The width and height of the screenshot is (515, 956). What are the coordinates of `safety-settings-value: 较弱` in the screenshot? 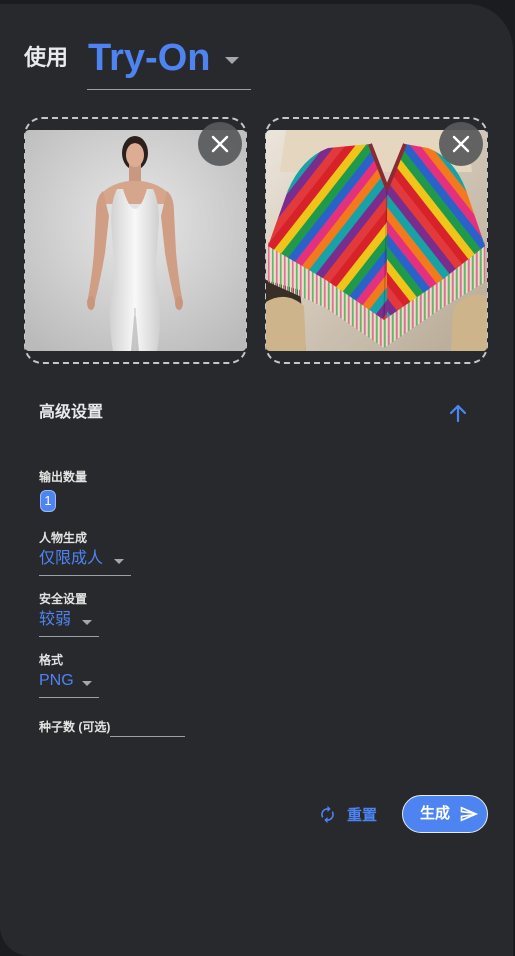 It's located at (55, 619).